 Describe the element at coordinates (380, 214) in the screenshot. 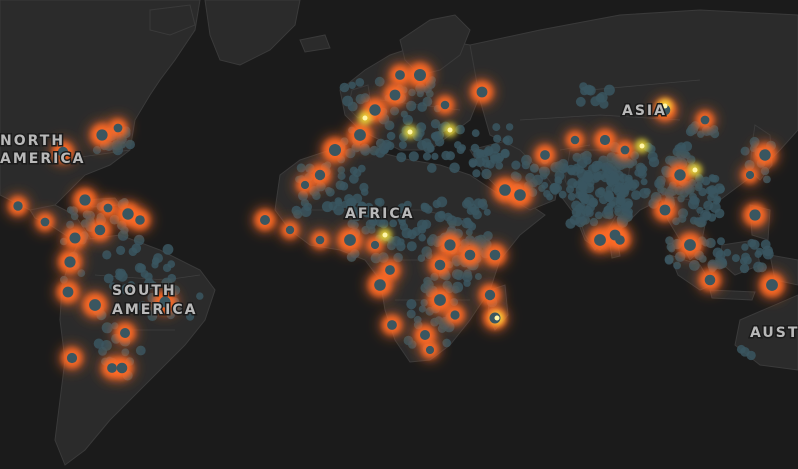

I see `label-africa: AFRICA` at that location.